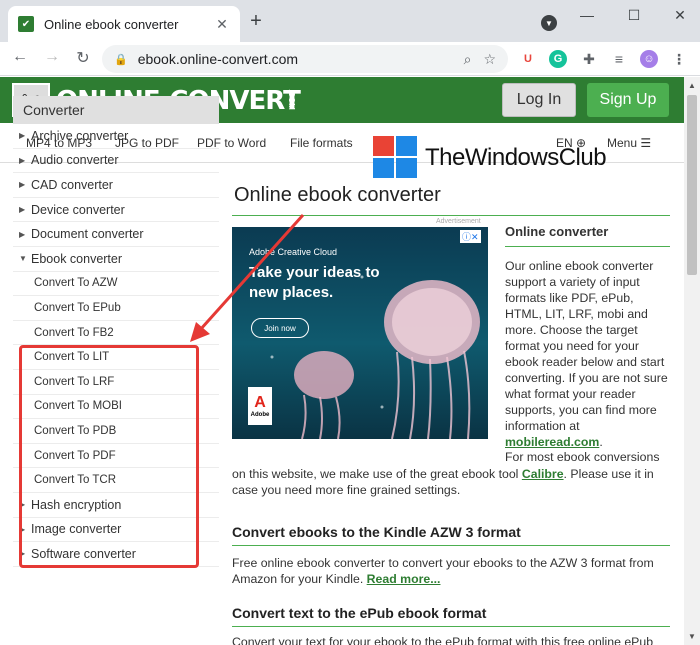 The width and height of the screenshot is (700, 645). What do you see at coordinates (692, 85) in the screenshot?
I see `scroll-up-icon: ▲` at bounding box center [692, 85].